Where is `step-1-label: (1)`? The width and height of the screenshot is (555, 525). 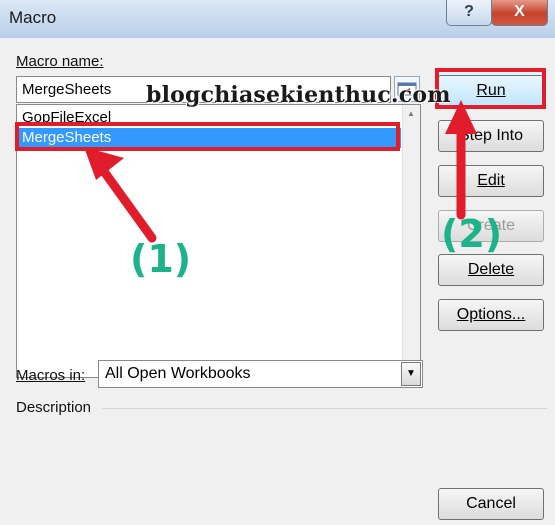
step-1-label: (1) is located at coordinates (161, 259).